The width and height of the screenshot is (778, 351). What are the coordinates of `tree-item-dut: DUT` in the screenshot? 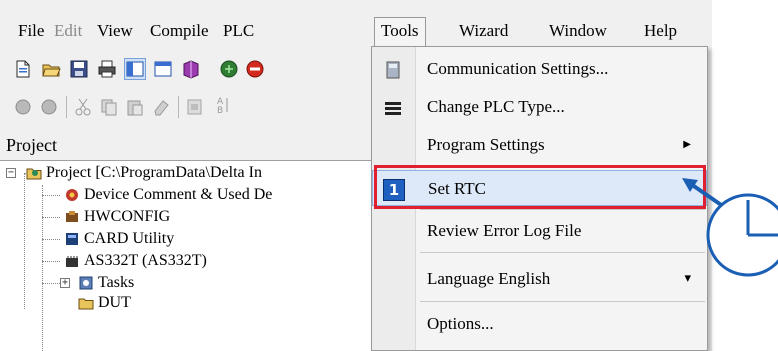 It's located at (104, 303).